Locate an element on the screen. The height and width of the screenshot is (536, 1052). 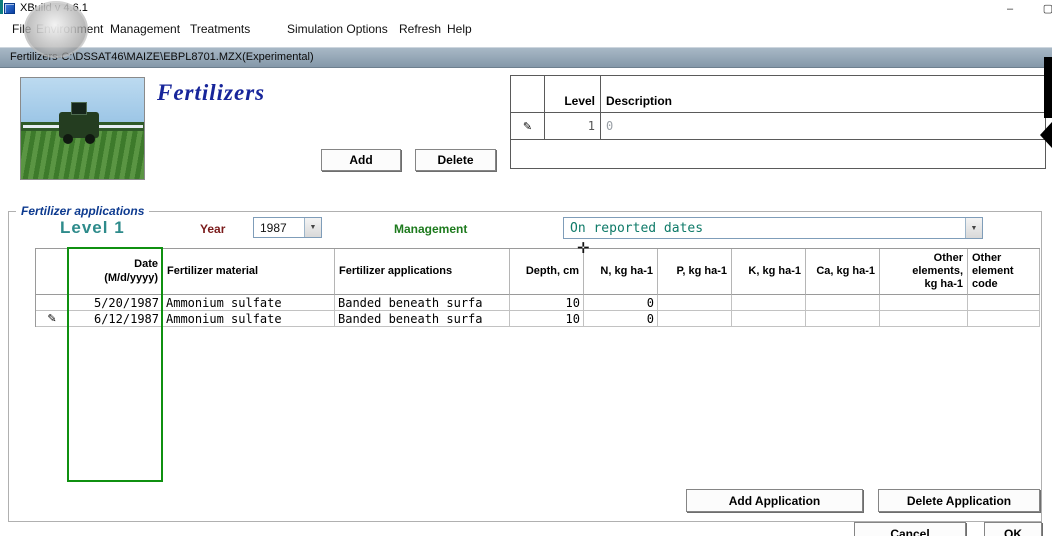
menu-file: File is located at coordinates (21, 29).